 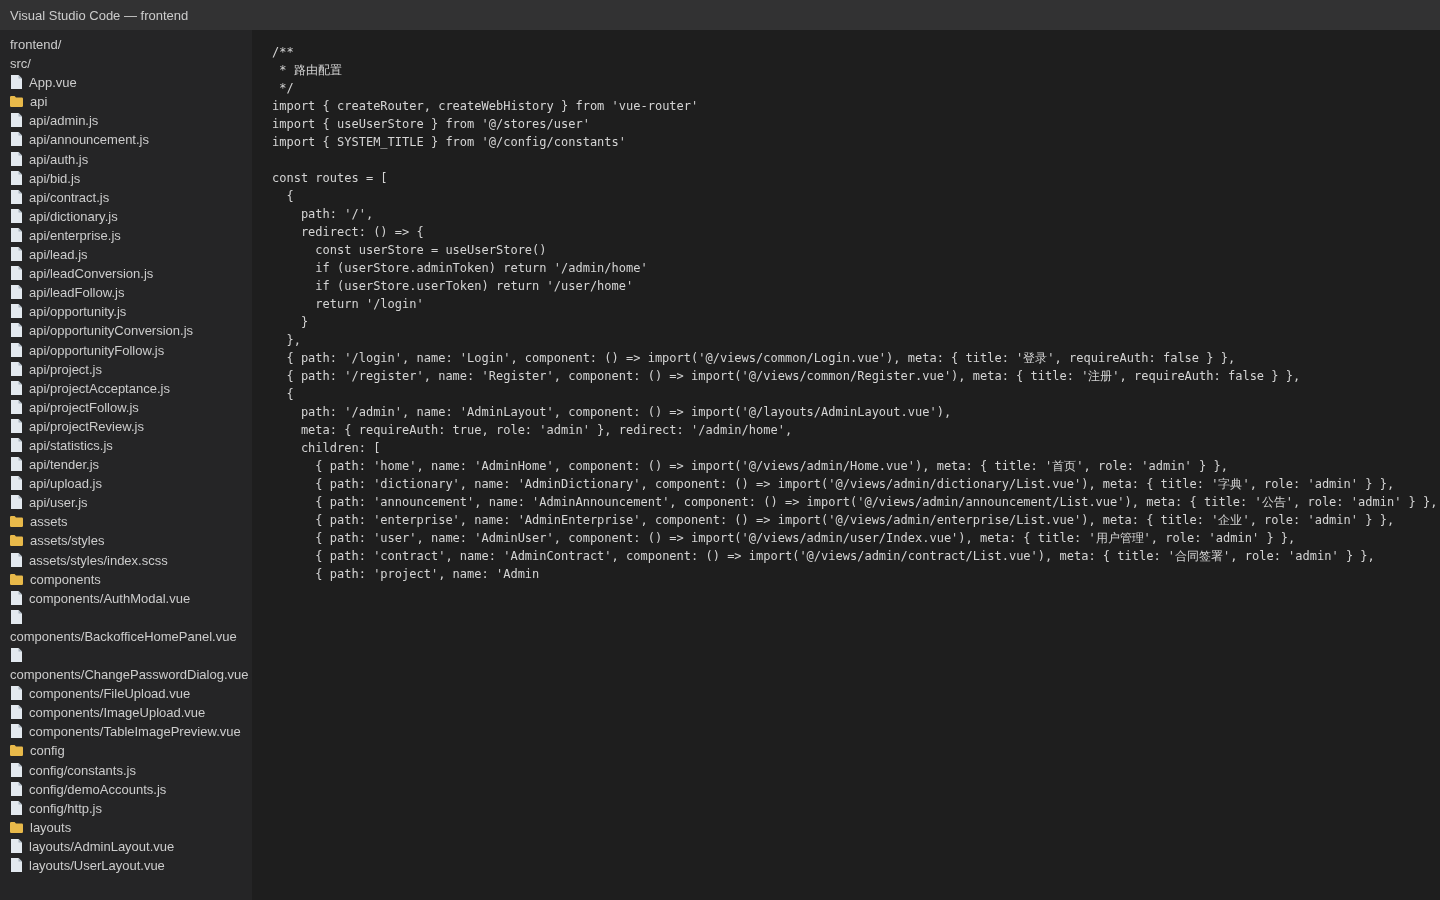 What do you see at coordinates (61, 445) in the screenshot?
I see `file-item: api/statistics.js` at bounding box center [61, 445].